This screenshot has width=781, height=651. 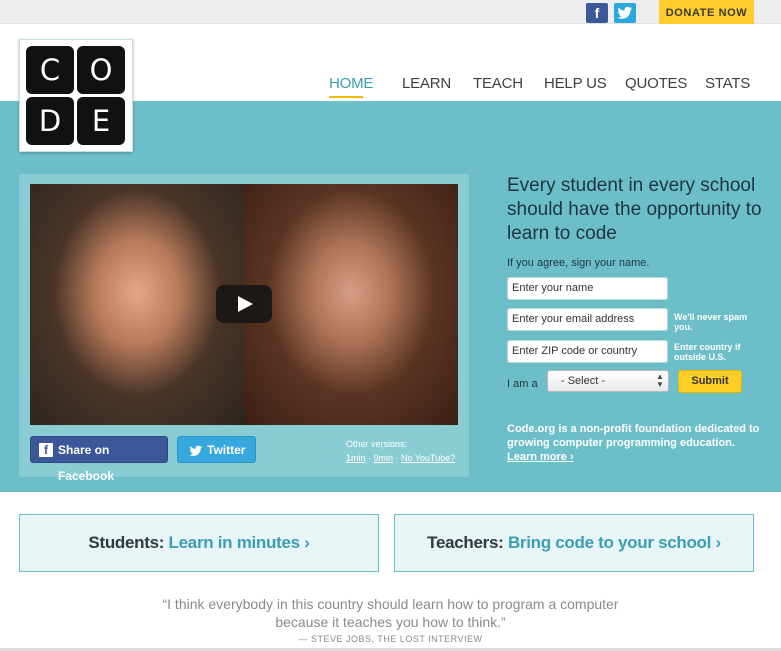 I want to click on video-frame-left, so click(x=137, y=304).